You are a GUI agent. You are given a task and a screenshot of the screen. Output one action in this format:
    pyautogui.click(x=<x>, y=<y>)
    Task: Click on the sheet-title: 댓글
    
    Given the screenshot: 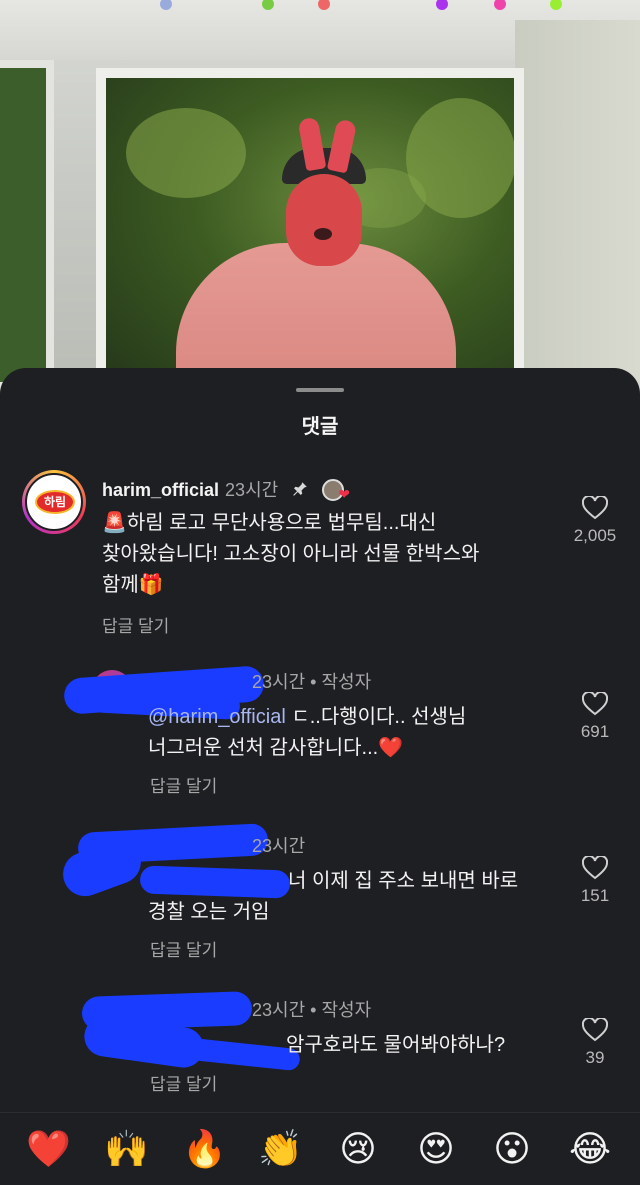 What is the action you would take?
    pyautogui.click(x=320, y=427)
    